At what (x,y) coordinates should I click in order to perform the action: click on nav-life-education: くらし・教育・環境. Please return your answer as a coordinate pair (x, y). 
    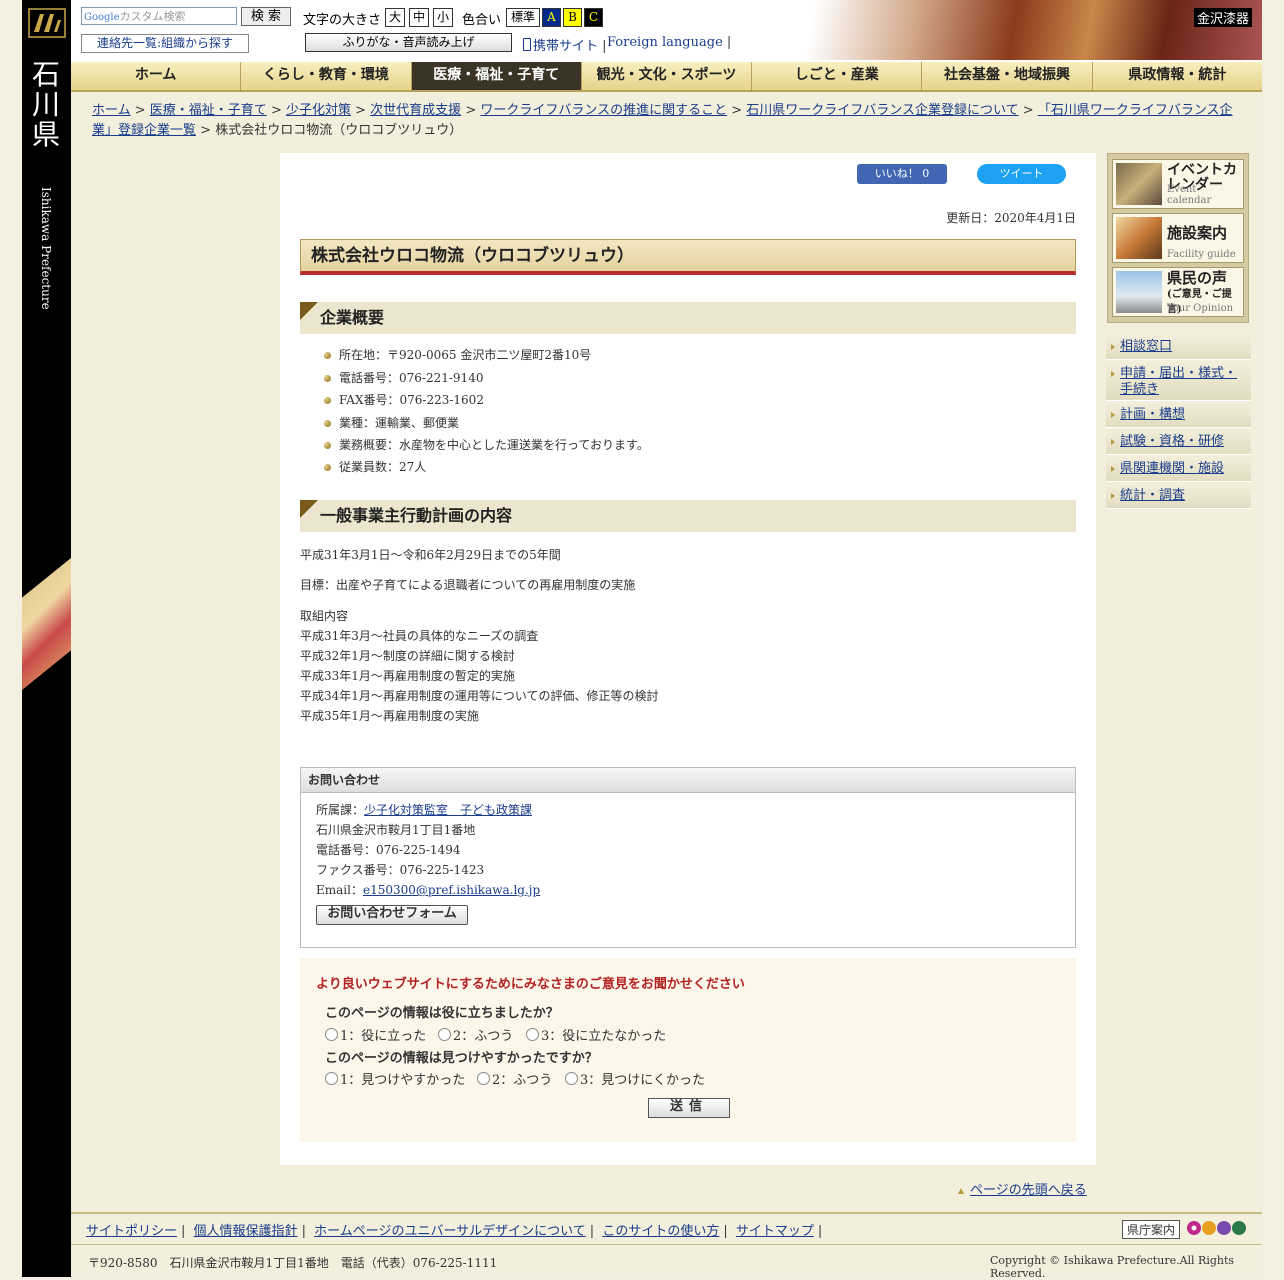
    Looking at the image, I should click on (325, 76).